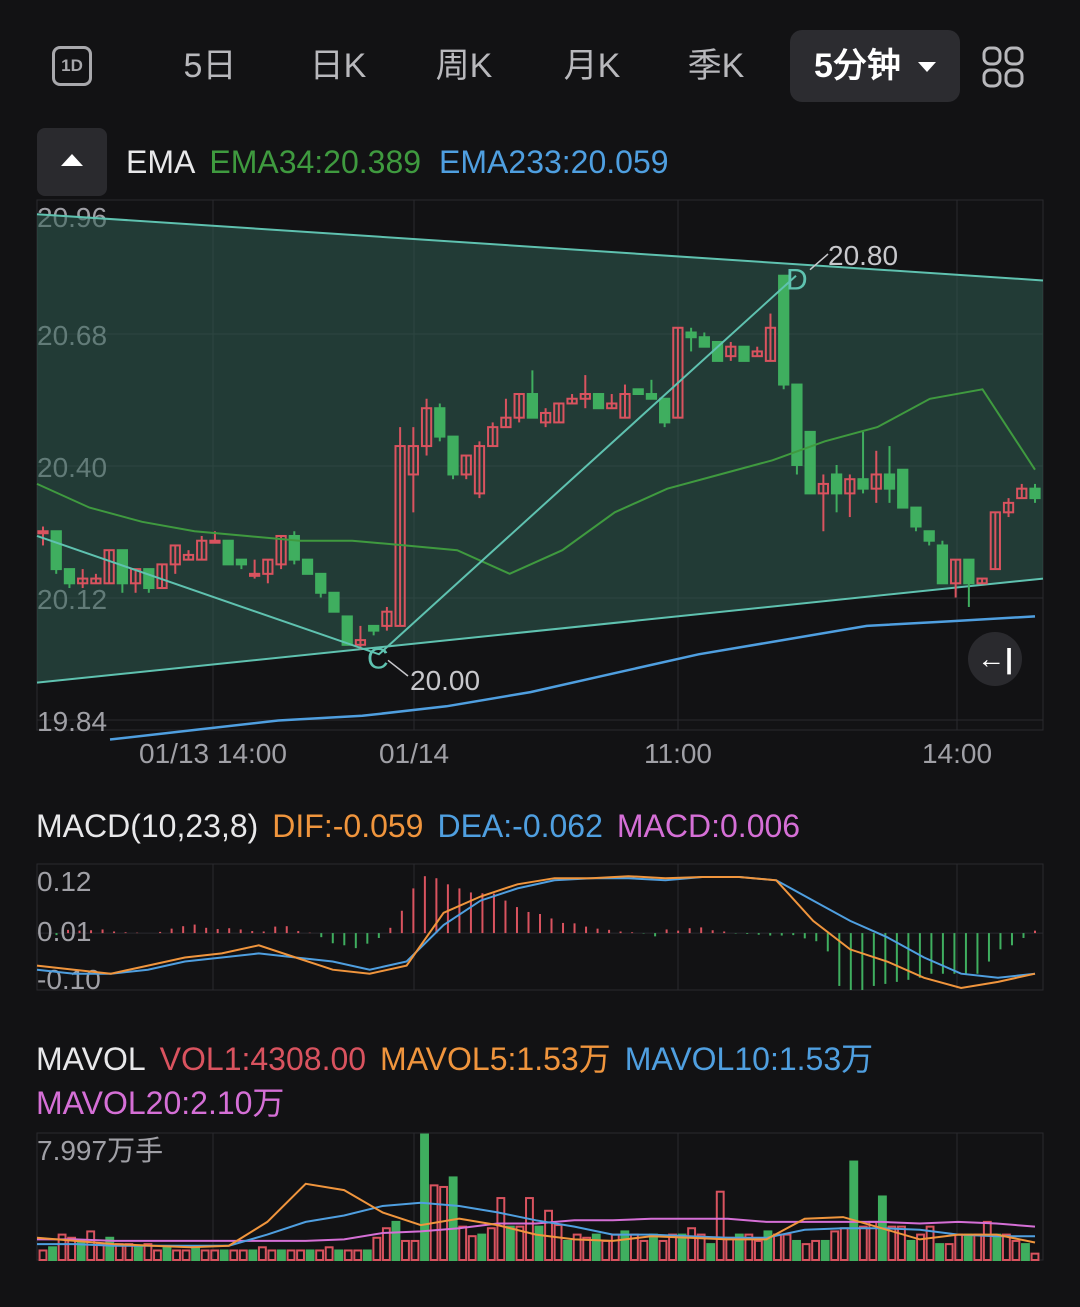 This screenshot has width=1080, height=1307. Describe the element at coordinates (213, 753) in the screenshot. I see `x-tick-label: 01/13 14:00` at that location.